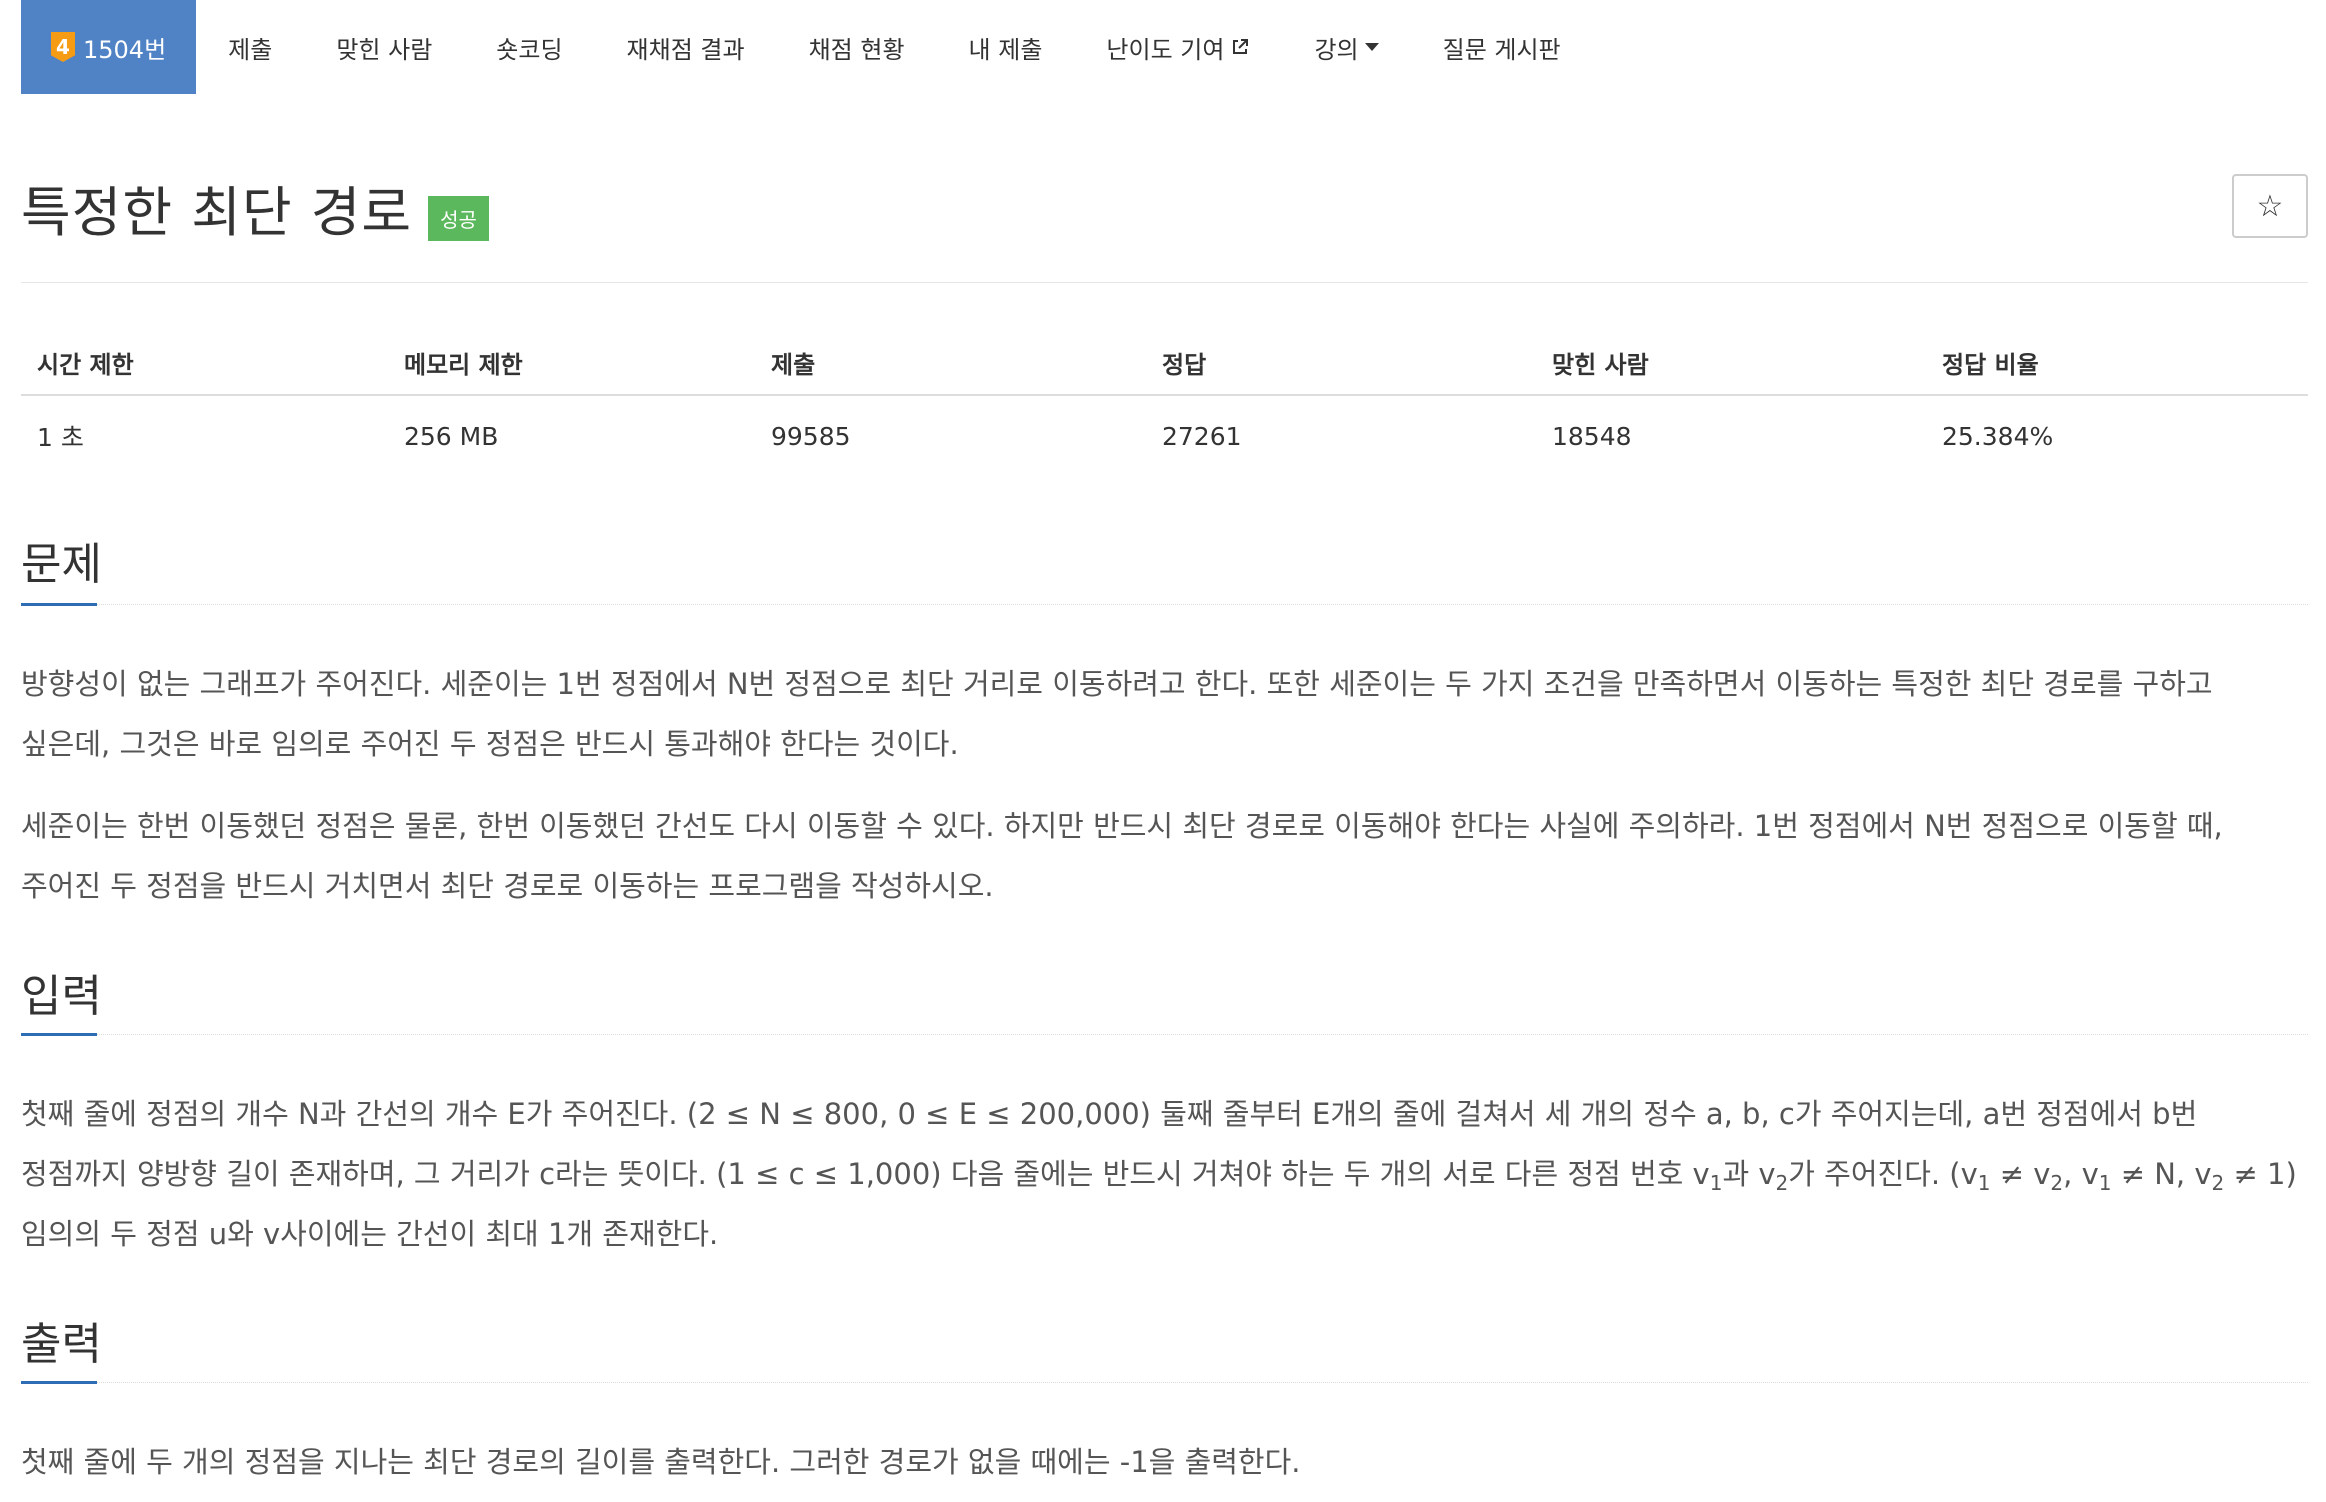 The image size is (2326, 1502). What do you see at coordinates (857, 47) in the screenshot?
I see `judge-status-tab: 채점 현황` at bounding box center [857, 47].